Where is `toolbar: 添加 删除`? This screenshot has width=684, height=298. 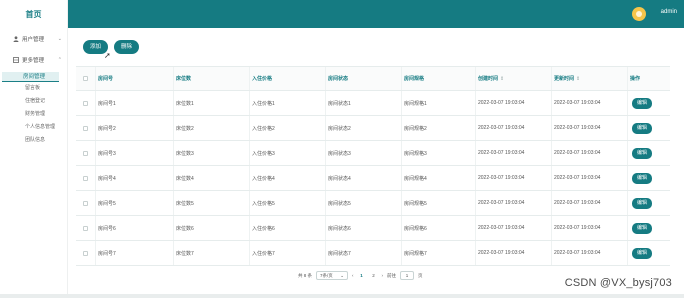 toolbar: 添加 删除 is located at coordinates (111, 47).